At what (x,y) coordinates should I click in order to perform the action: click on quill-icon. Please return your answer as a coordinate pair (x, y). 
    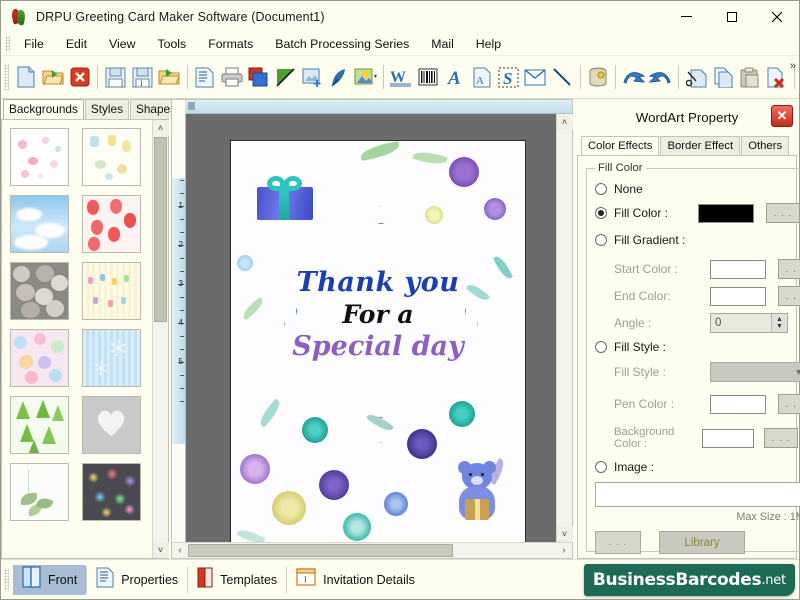
    Looking at the image, I should click on (338, 77).